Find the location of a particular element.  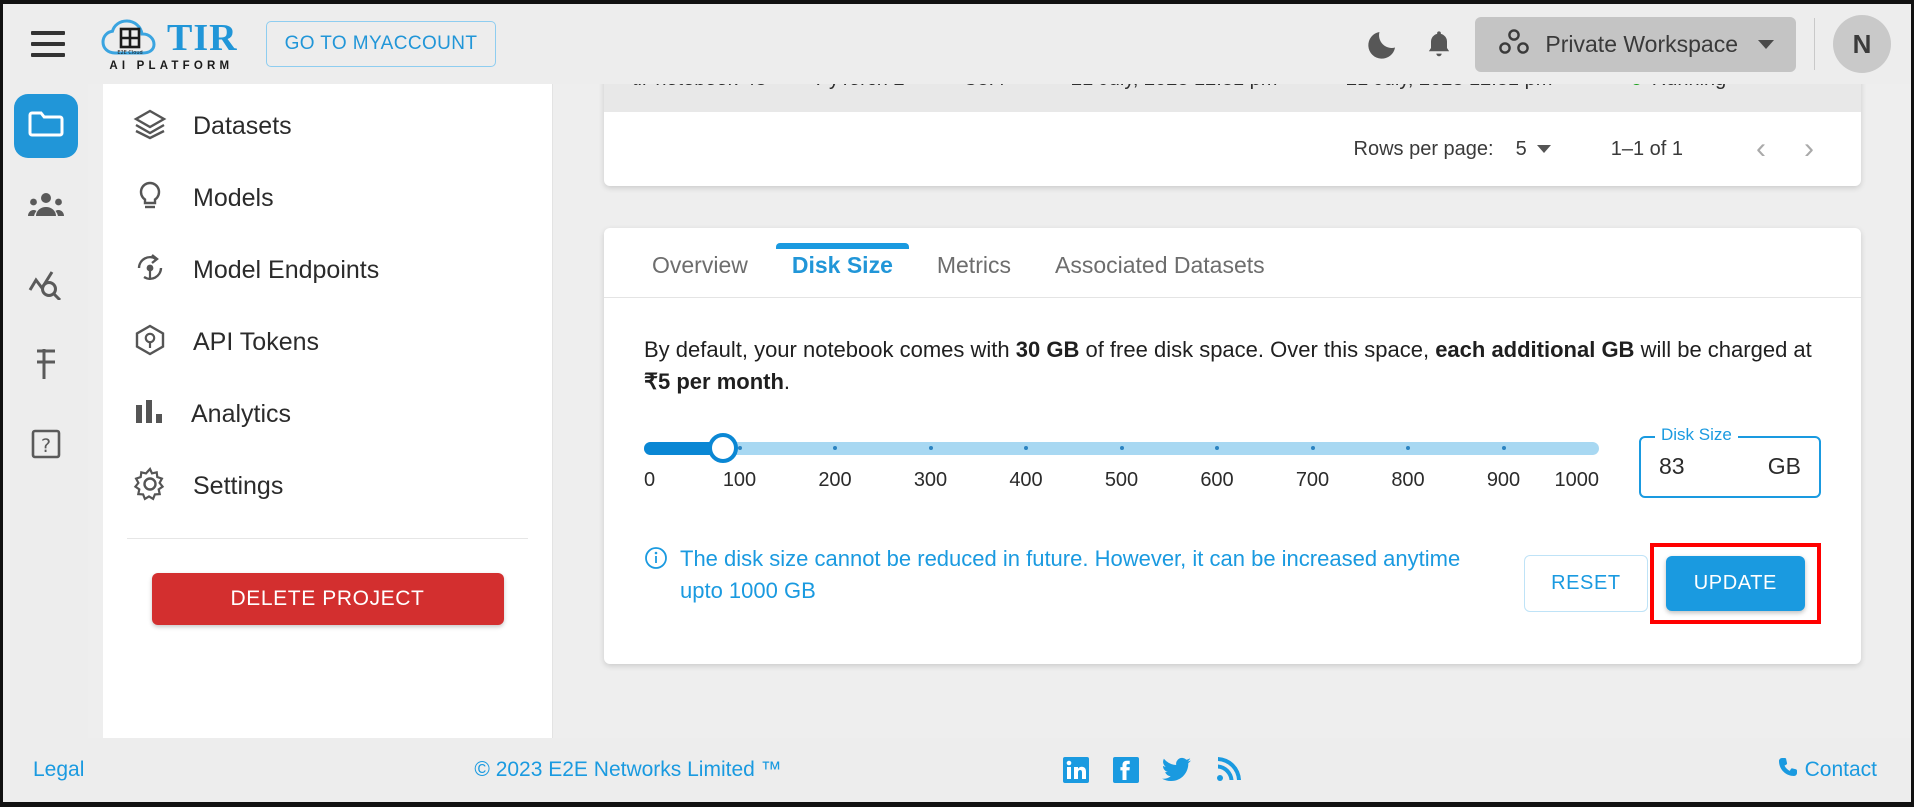

sidebar-item-datasets: Datasets is located at coordinates (327, 126).